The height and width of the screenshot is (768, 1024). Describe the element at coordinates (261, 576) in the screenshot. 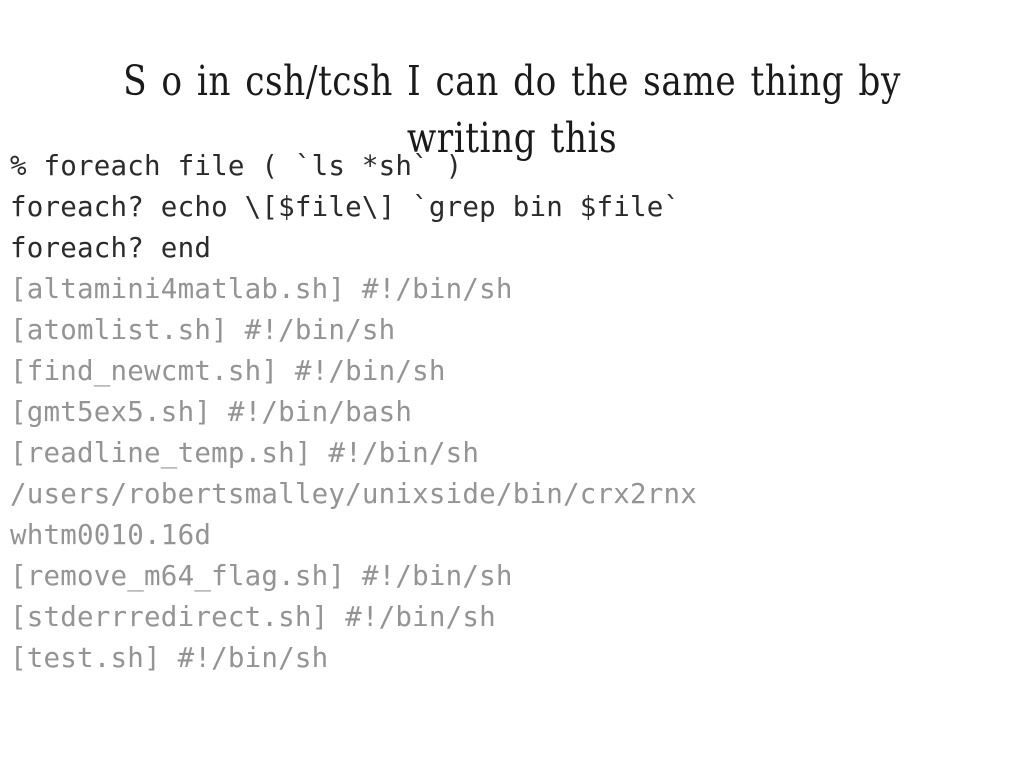

I see `terminal-output-line: [remove_m64_flag.sh] #!/bin/sh` at that location.